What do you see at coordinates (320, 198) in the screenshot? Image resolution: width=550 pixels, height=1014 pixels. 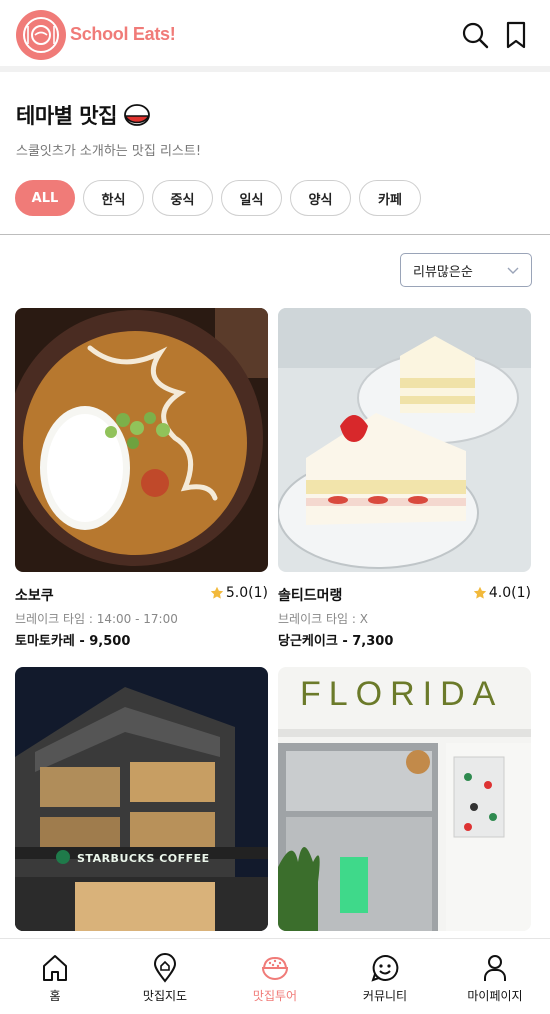 I see `chip-western: 양식` at bounding box center [320, 198].